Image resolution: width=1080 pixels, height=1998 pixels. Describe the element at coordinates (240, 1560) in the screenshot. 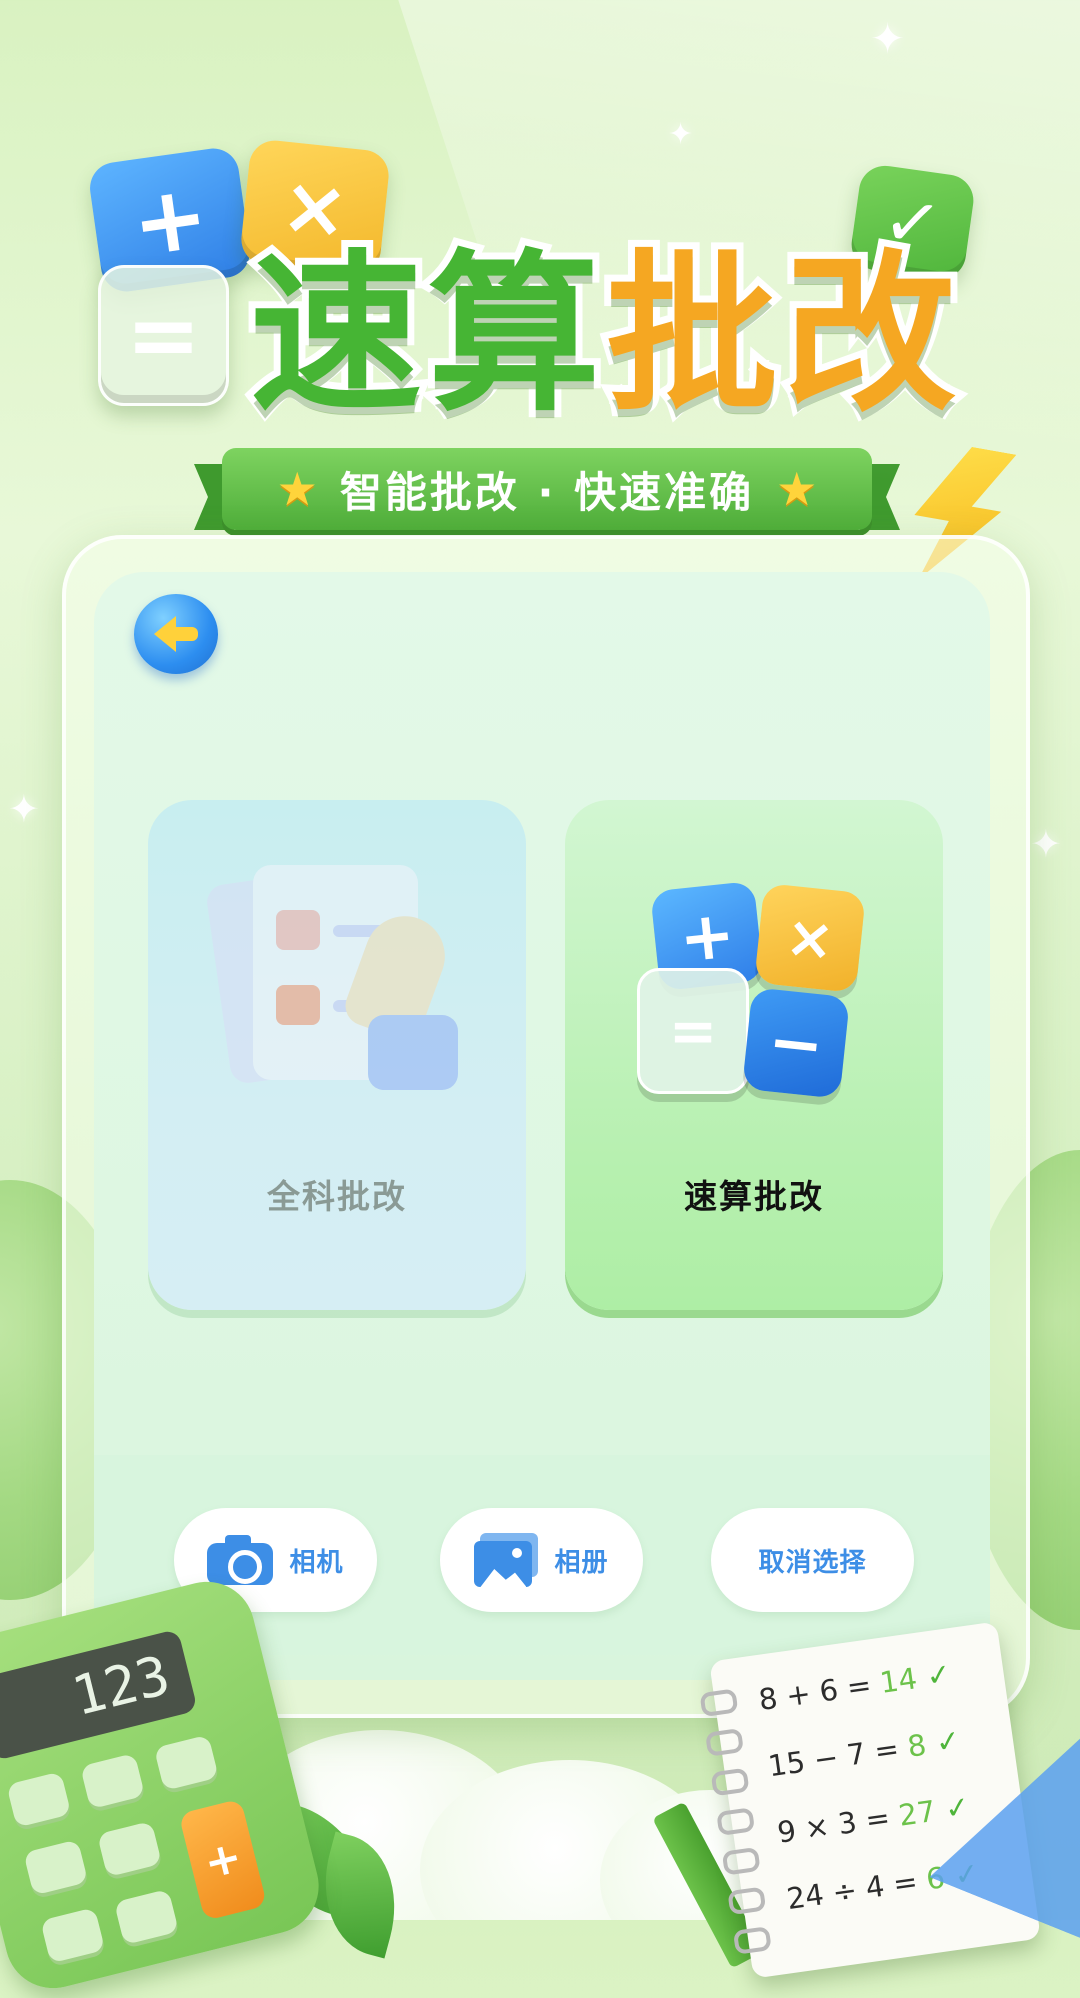

I see `camera-icon` at that location.